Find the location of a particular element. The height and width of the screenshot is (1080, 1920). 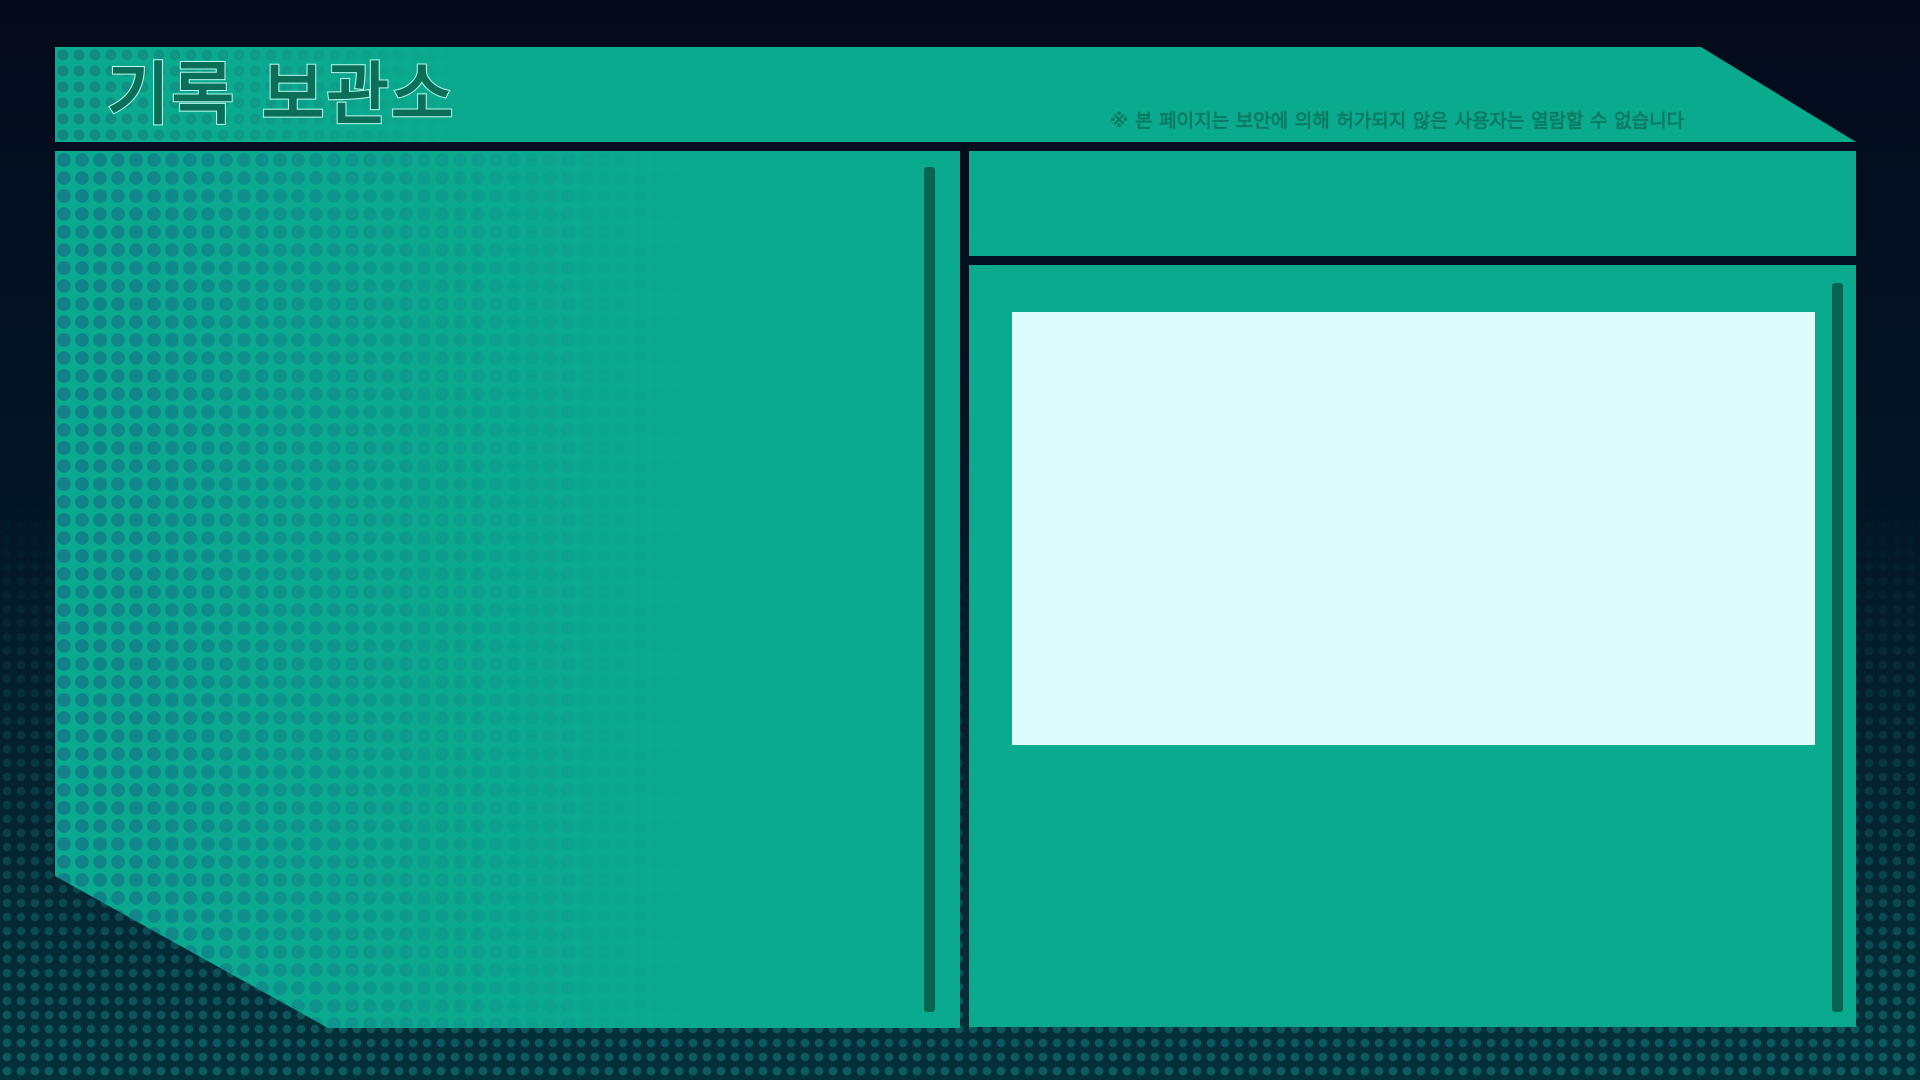

security-notice: ※ 본 페이지는 보안에 의해 허가되지 않은 사용자는 열람할 수 없습니다 is located at coordinates (1397, 121).